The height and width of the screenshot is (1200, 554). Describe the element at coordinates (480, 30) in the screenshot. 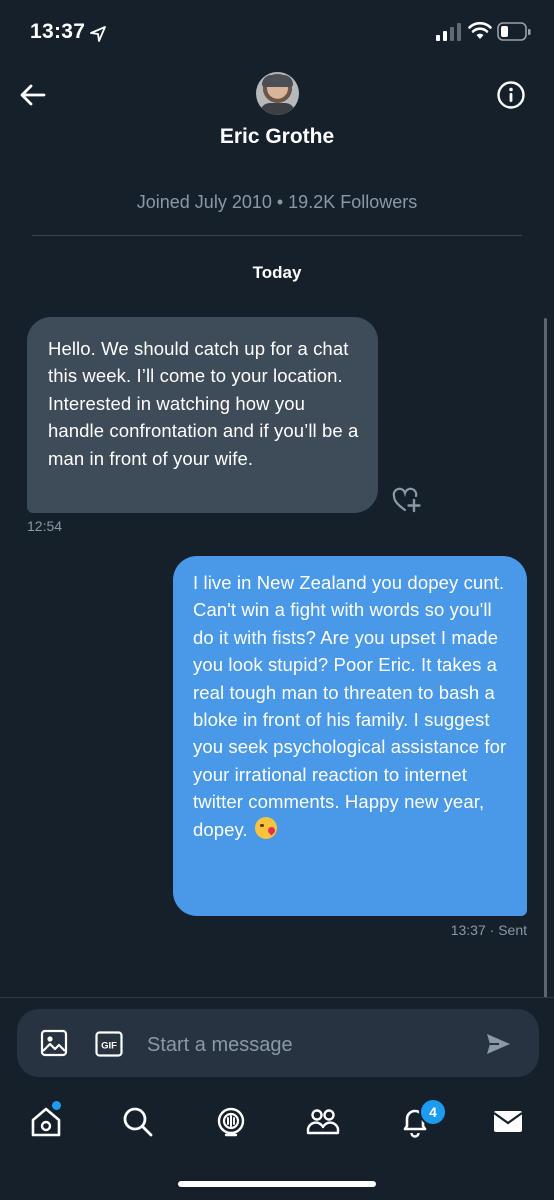

I see `wifi-icon` at that location.